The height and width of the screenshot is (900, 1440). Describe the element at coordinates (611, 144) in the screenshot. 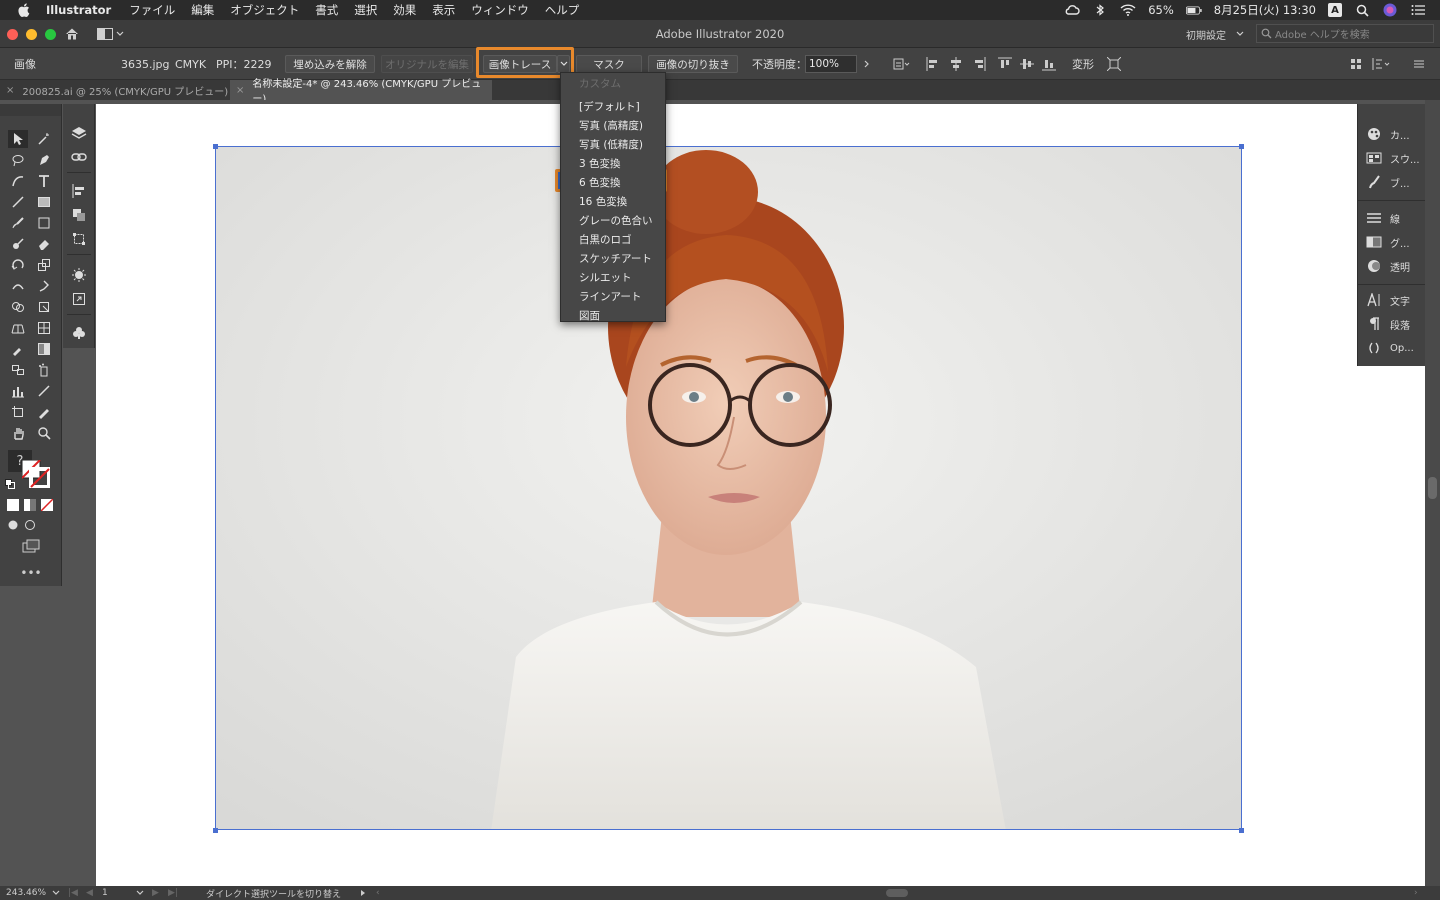

I see `menu-item-low-fidelity-photo: 写真 (低精度)` at that location.